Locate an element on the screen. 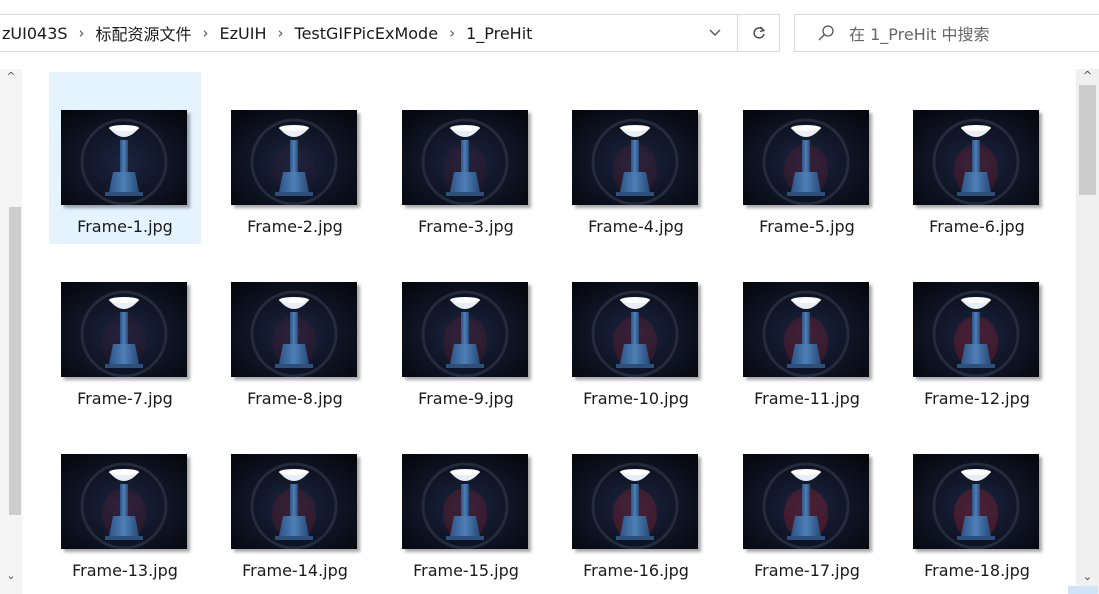  file-item: Frame-14.jpg is located at coordinates (295, 502).